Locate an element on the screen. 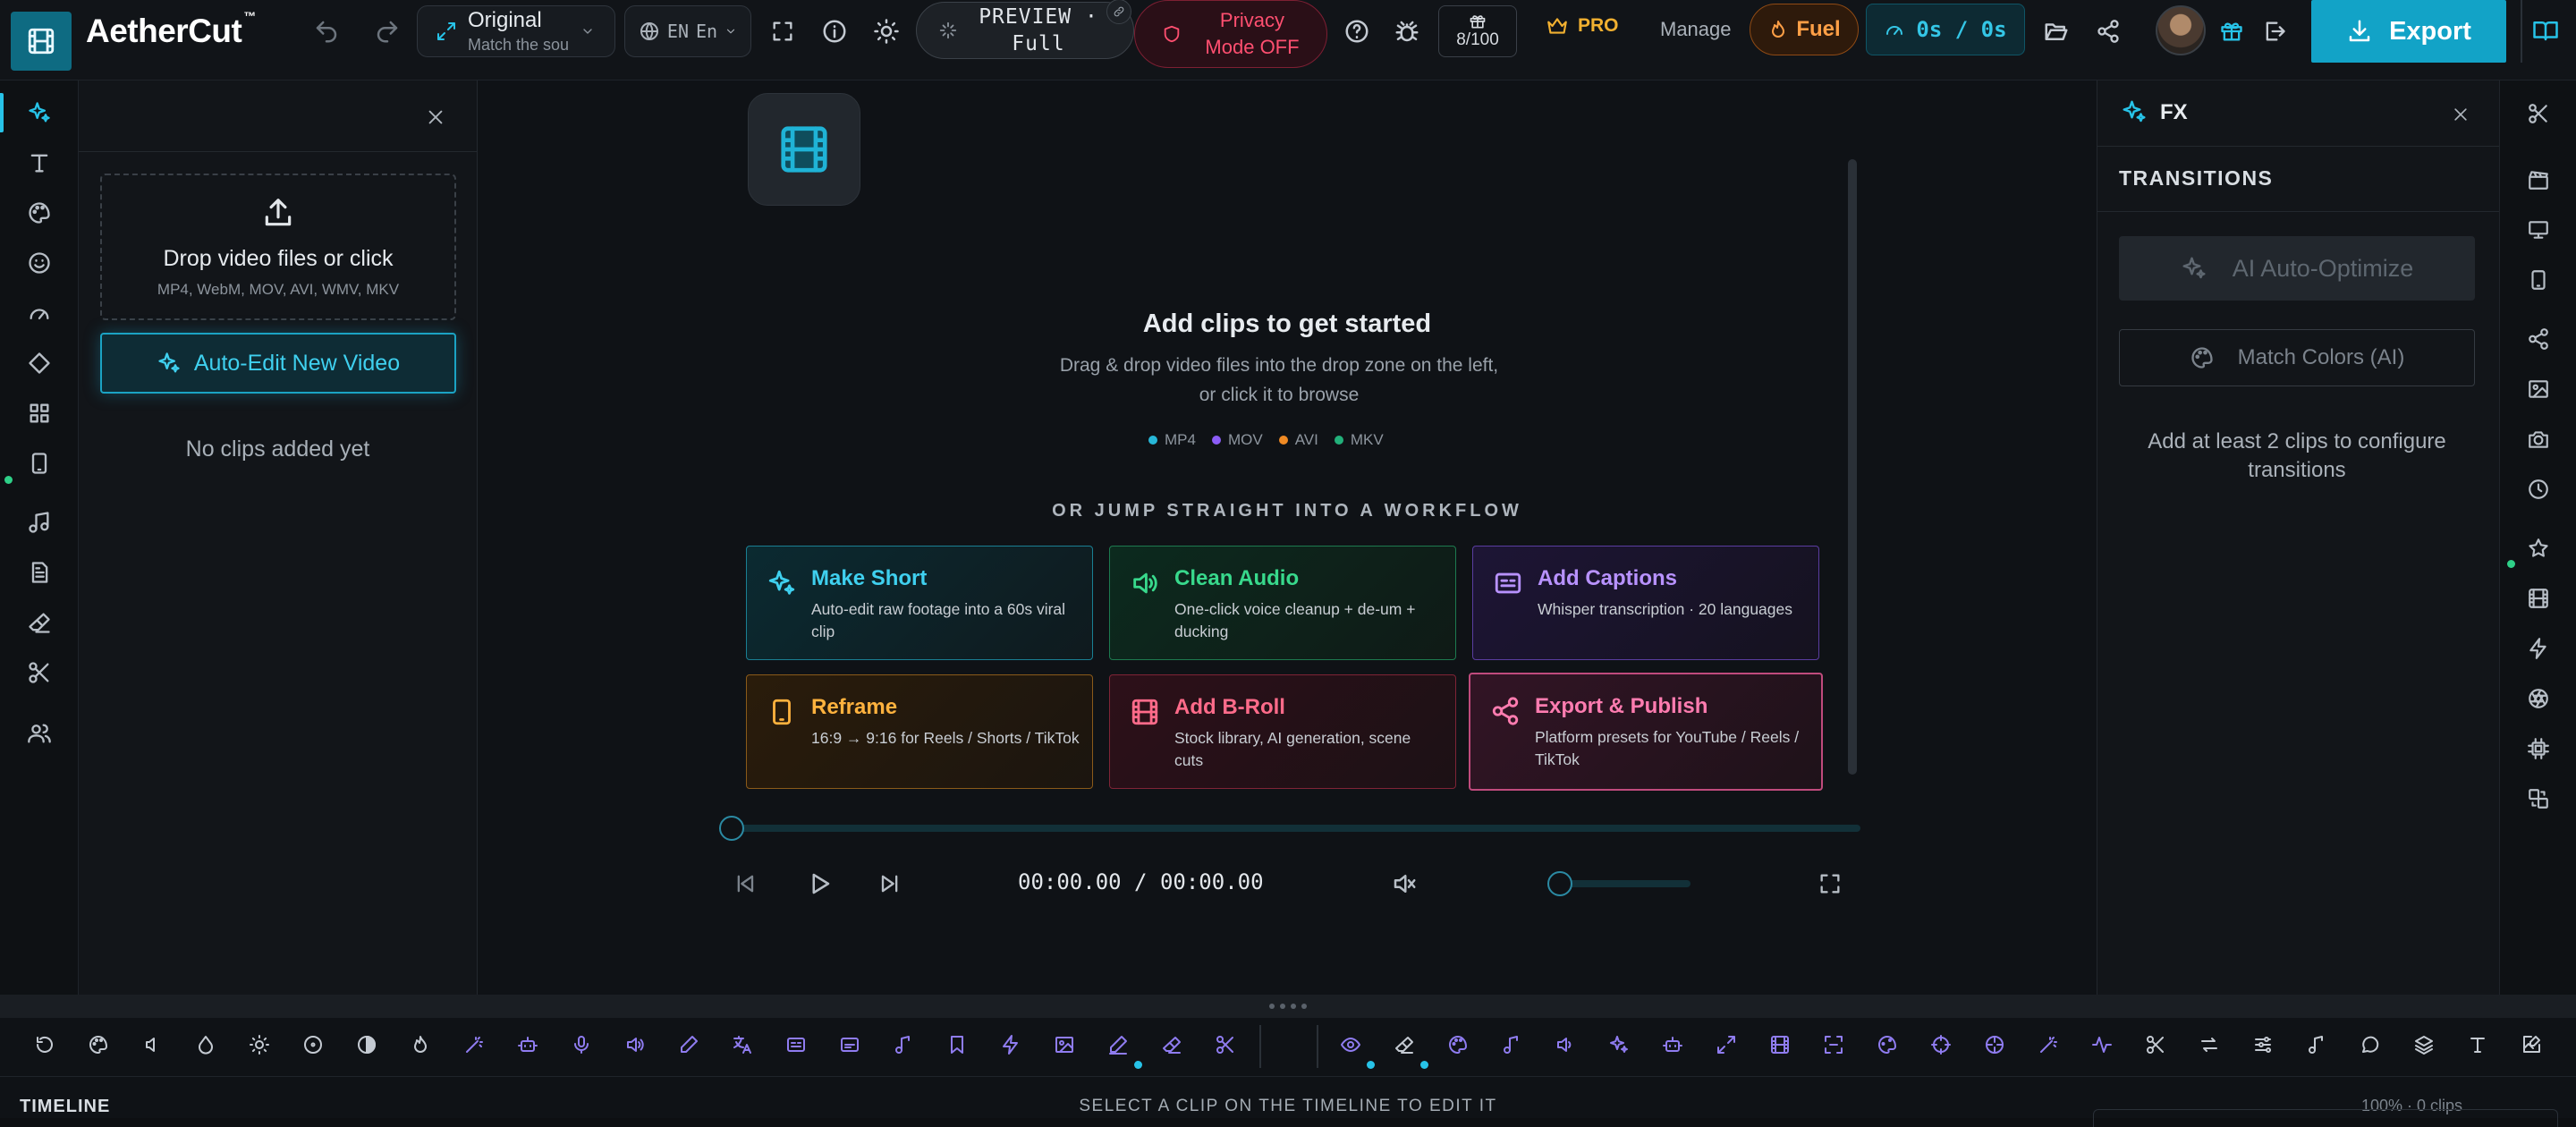 This screenshot has width=2576, height=1127. bug-icon is located at coordinates (1407, 31).